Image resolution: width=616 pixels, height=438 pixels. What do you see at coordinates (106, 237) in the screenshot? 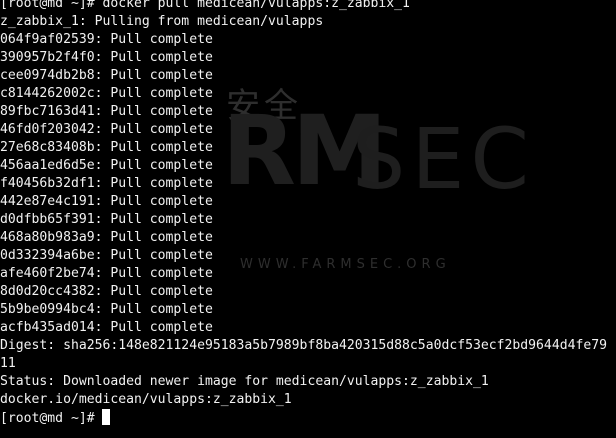
I see `layer-status-line: 468a80b983a9: Pull complete` at bounding box center [106, 237].